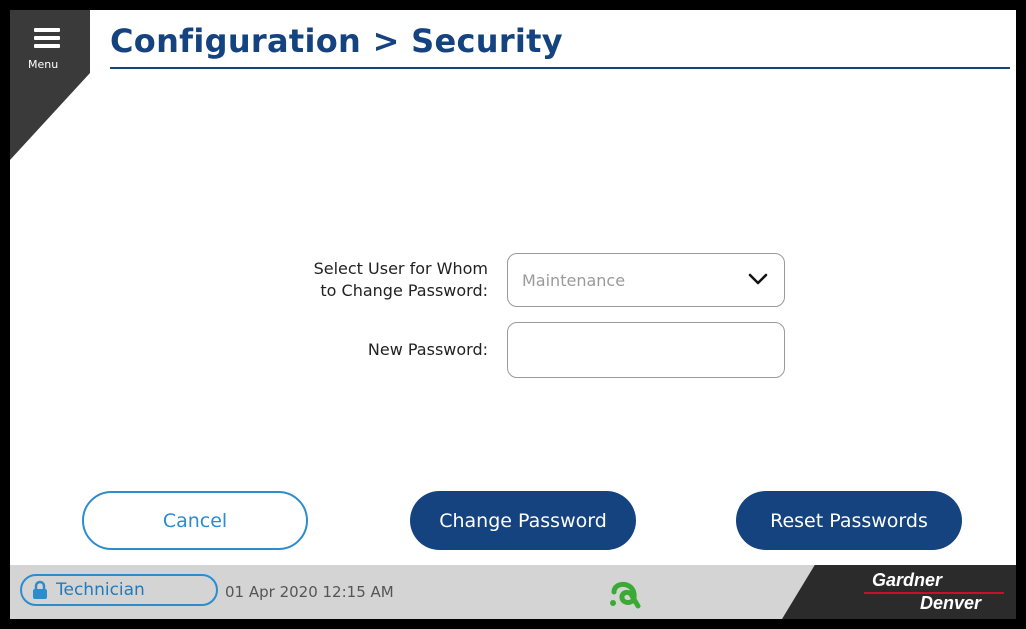 The width and height of the screenshot is (1026, 629). Describe the element at coordinates (427, 349) in the screenshot. I see `new-password-label: New Password:` at that location.